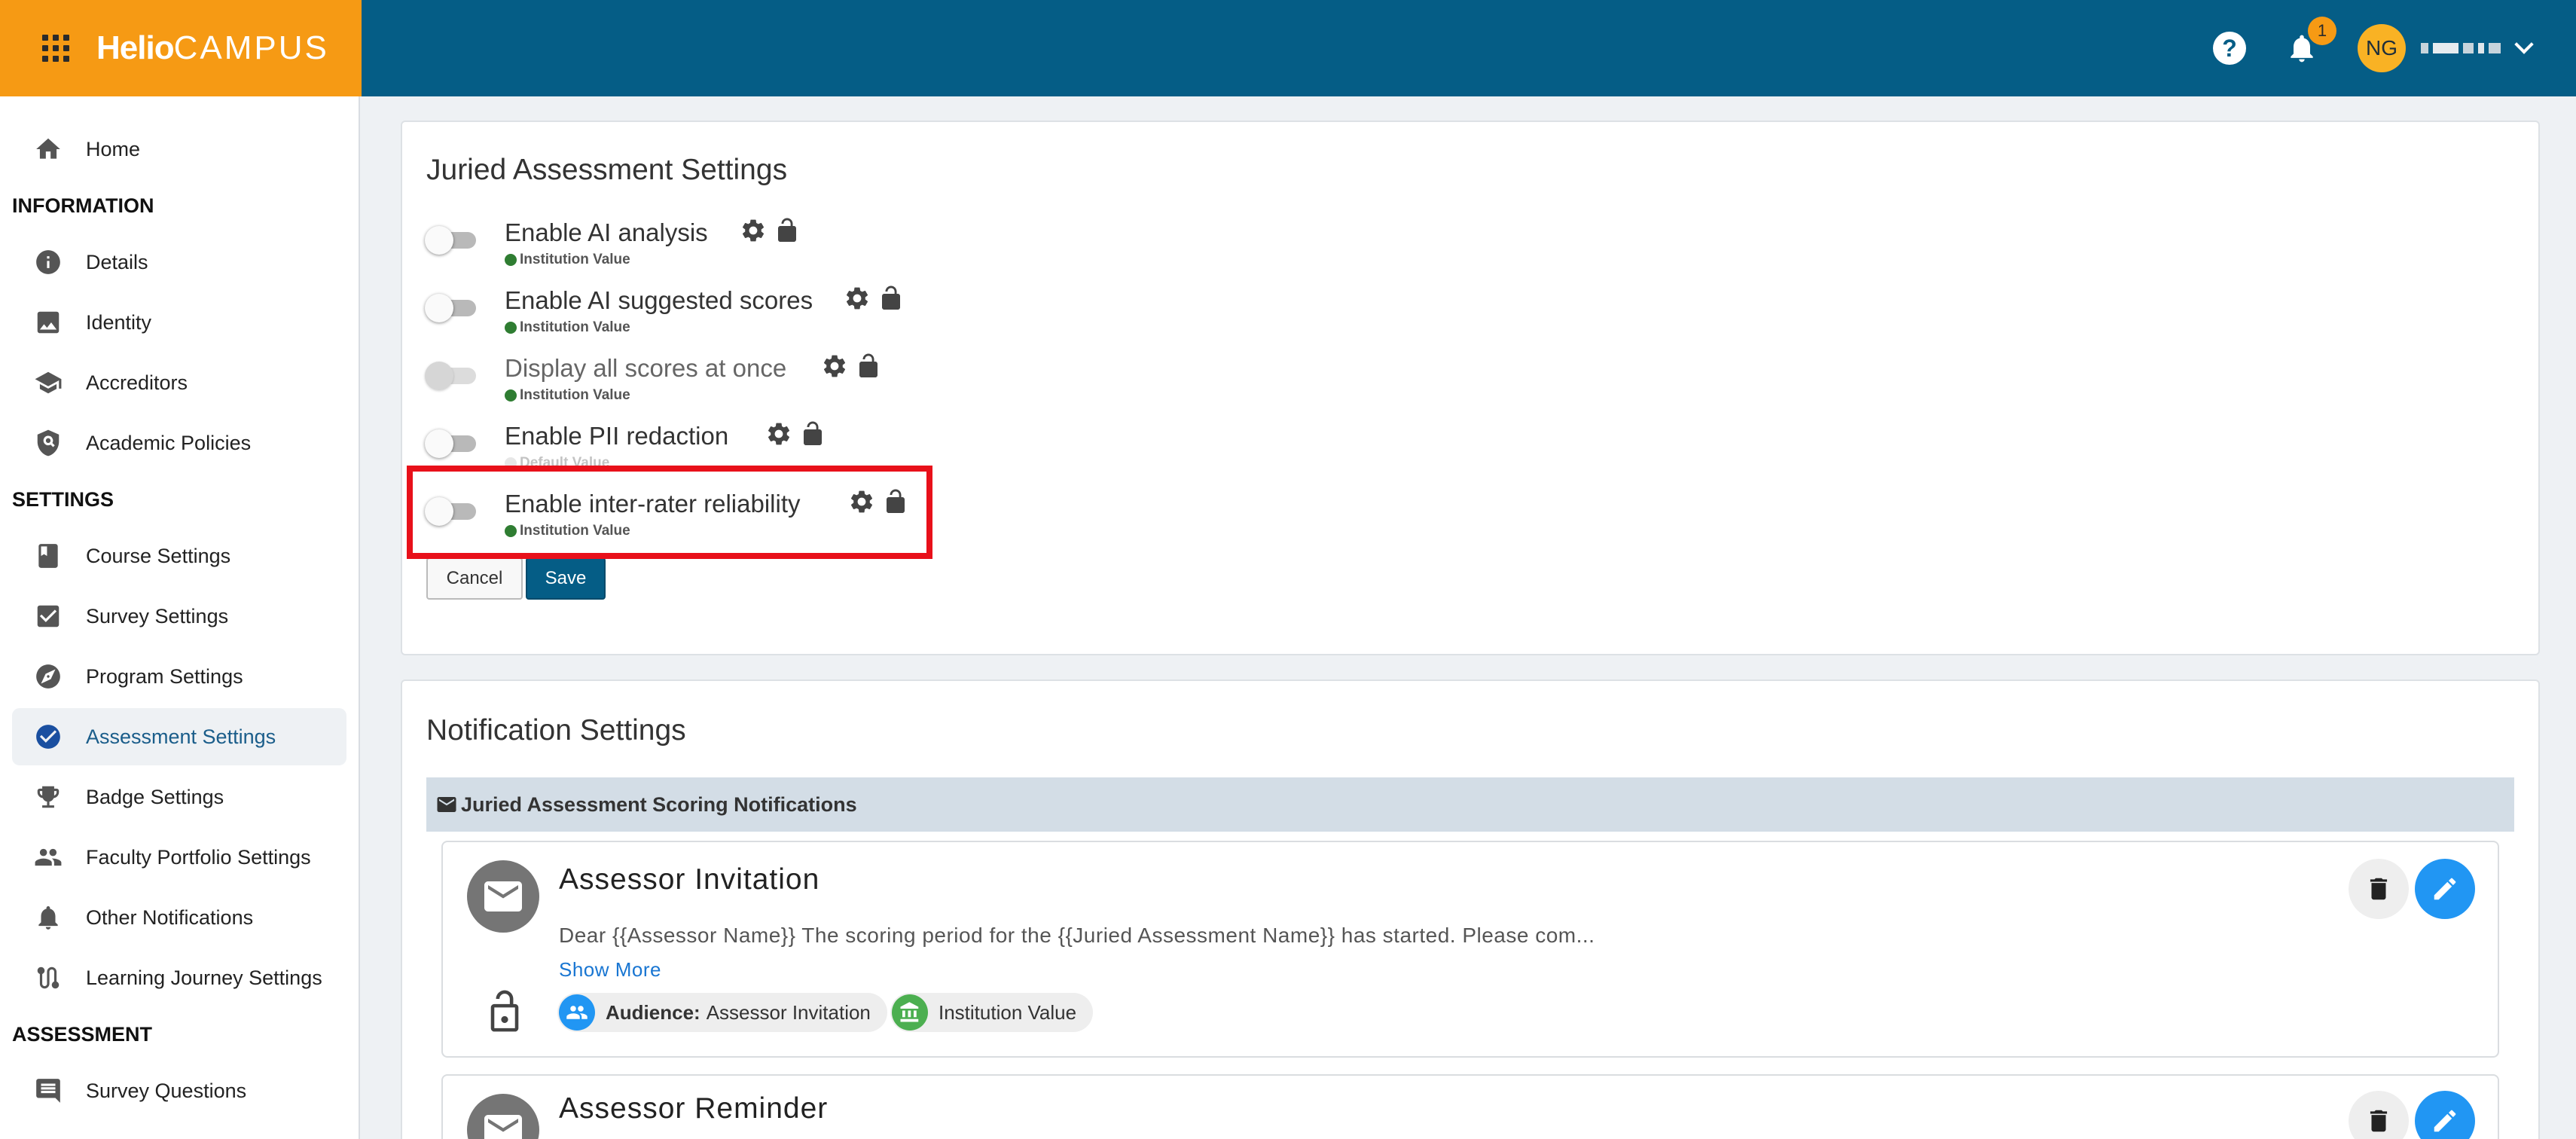 The height and width of the screenshot is (1139, 2576). I want to click on sidebar-item-label: Survey Settings, so click(157, 616).